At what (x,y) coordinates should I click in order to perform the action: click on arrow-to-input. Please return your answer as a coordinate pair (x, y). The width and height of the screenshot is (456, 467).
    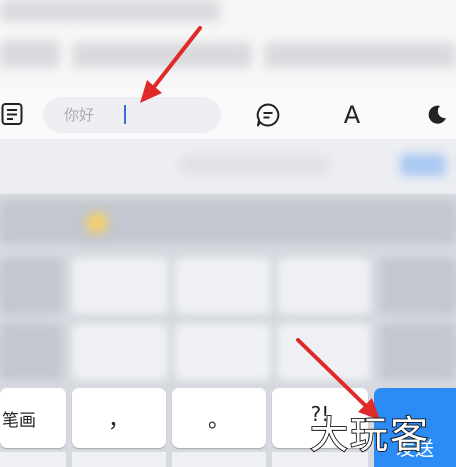
    Looking at the image, I should click on (175, 60).